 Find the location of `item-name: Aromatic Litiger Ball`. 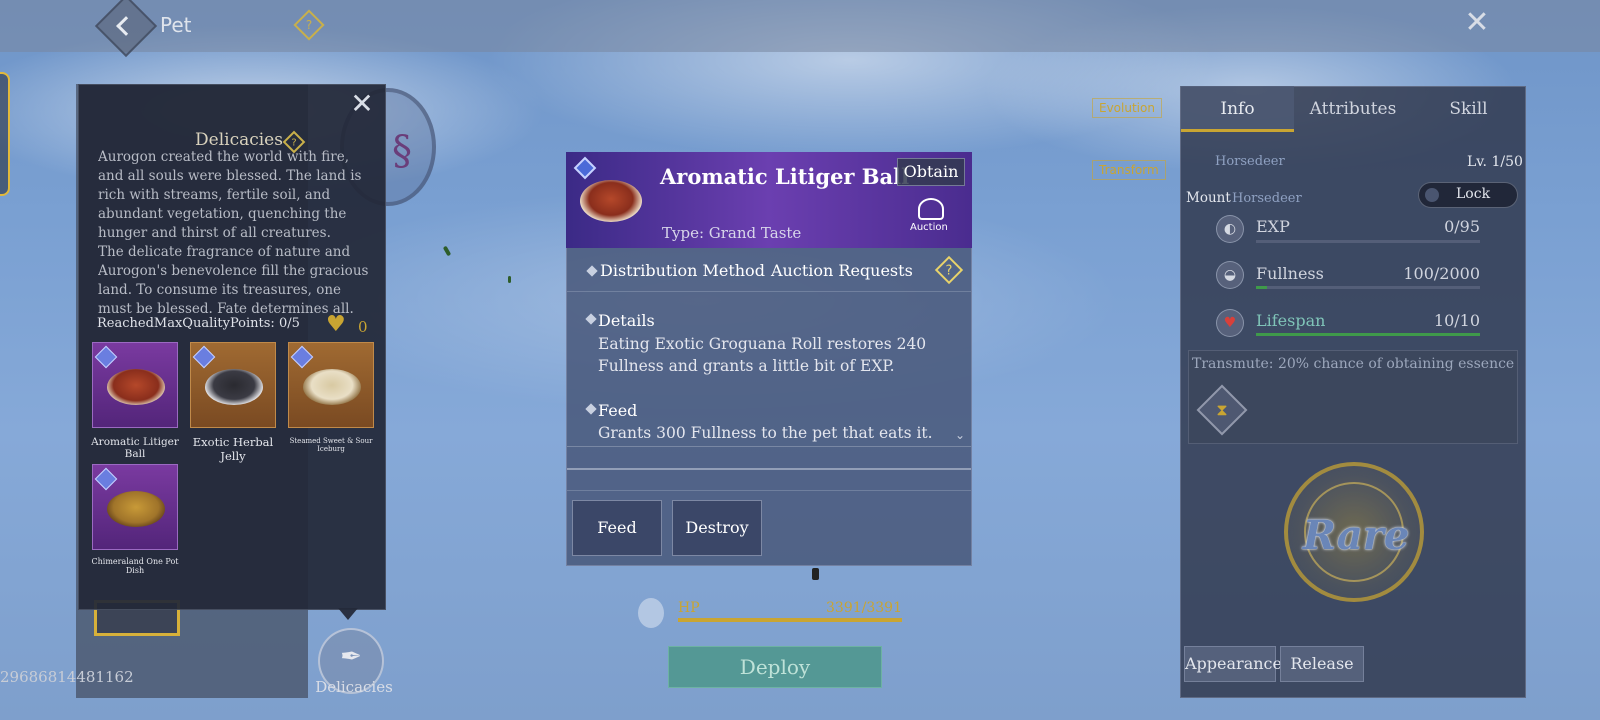

item-name: Aromatic Litiger Ball is located at coordinates (785, 176).